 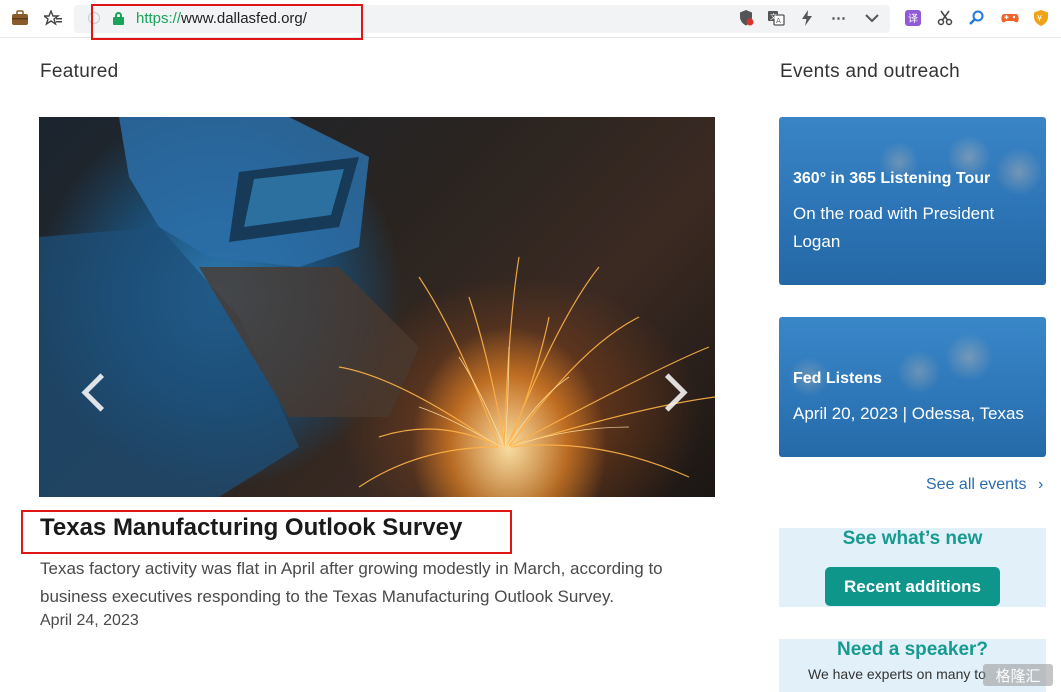 I want to click on recent-additions-button: Recent additions, so click(x=912, y=586).